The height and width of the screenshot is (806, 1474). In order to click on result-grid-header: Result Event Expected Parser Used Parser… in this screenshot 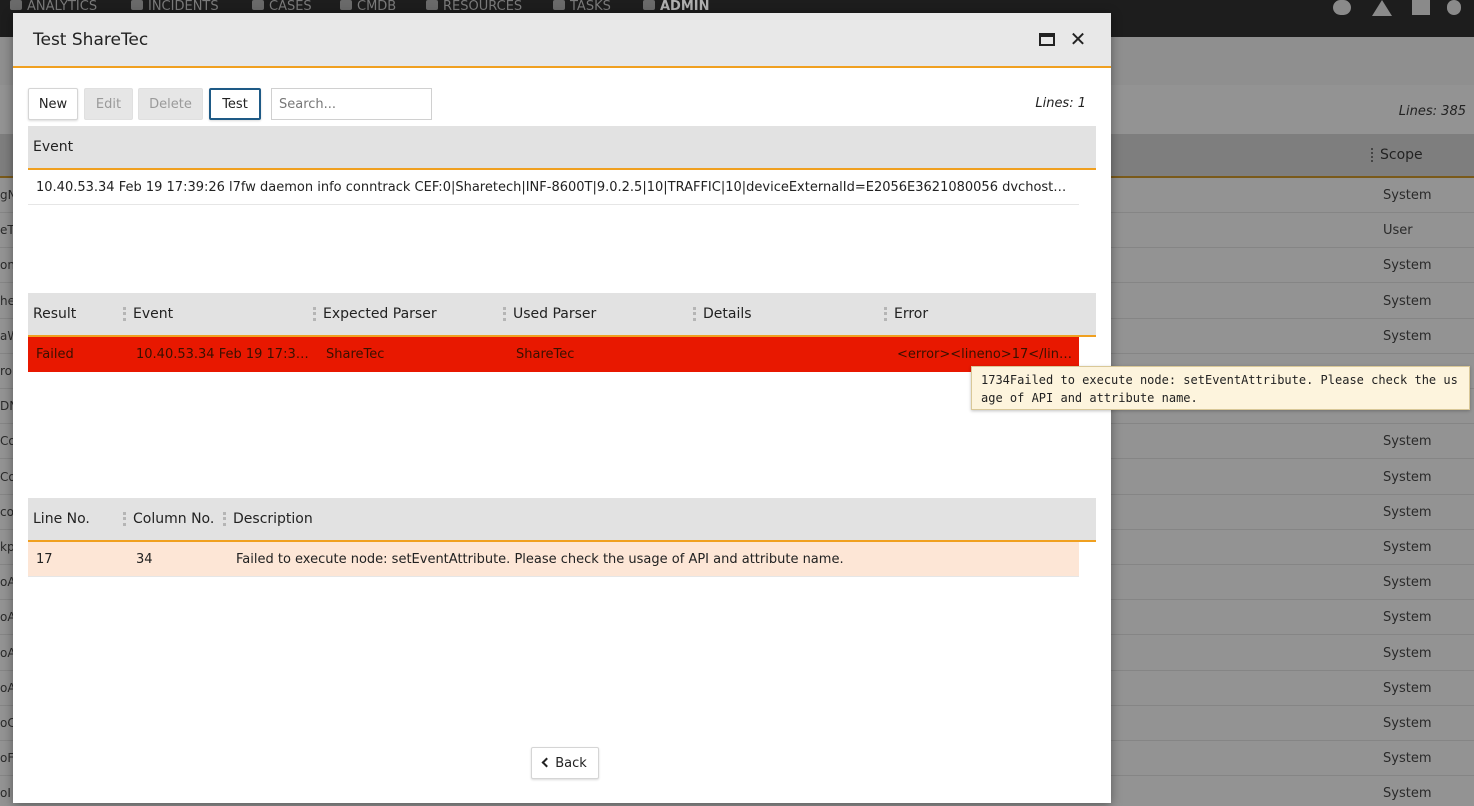, I will do `click(562, 315)`.